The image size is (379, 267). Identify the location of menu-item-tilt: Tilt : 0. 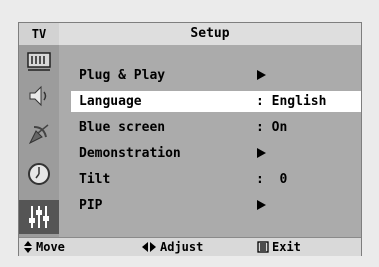
(216, 179).